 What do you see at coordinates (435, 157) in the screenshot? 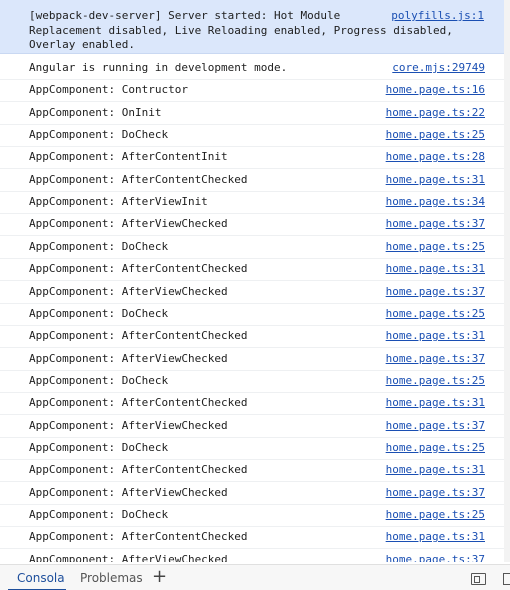
I see `source-link: home.page.ts:28` at bounding box center [435, 157].